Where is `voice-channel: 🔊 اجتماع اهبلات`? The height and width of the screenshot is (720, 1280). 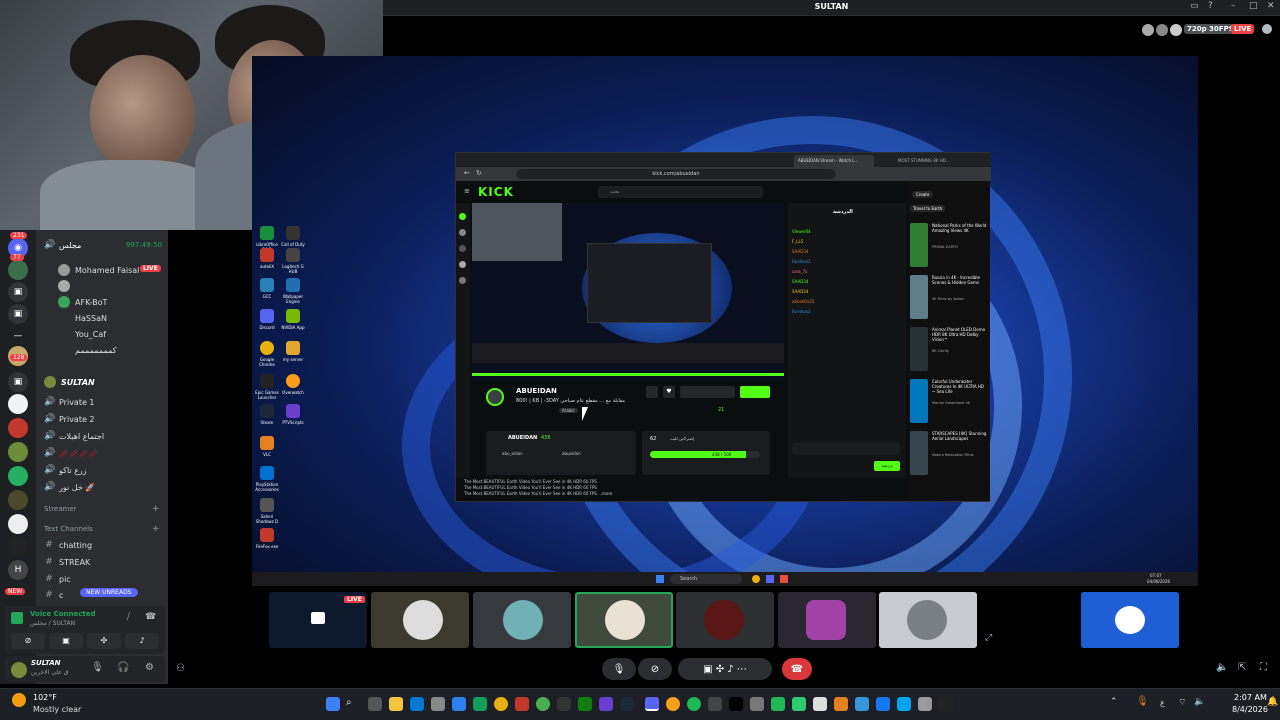
voice-channel: 🔊 اجتماع اهبلات is located at coordinates (74, 436).